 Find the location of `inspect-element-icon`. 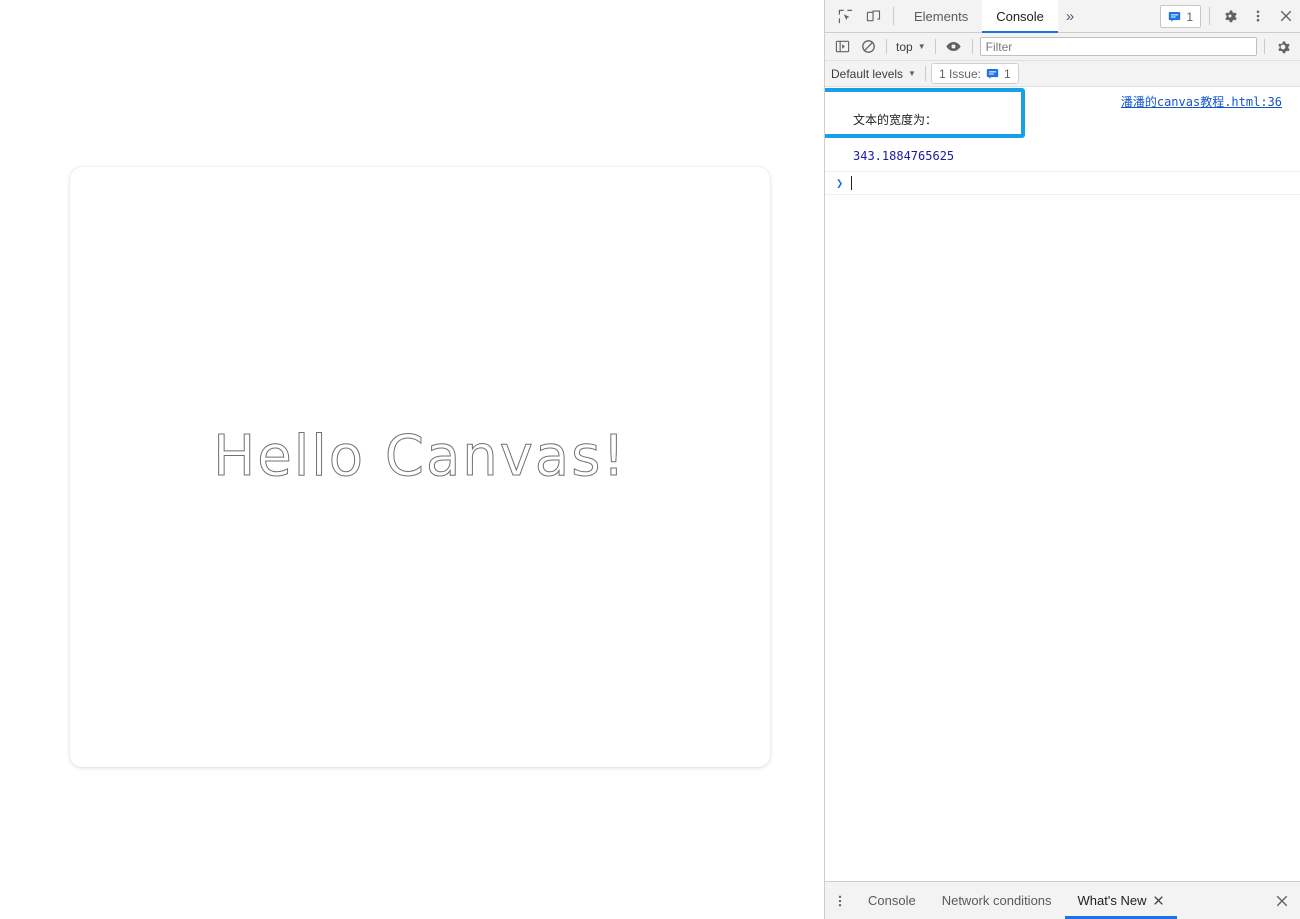

inspect-element-icon is located at coordinates (845, 16).